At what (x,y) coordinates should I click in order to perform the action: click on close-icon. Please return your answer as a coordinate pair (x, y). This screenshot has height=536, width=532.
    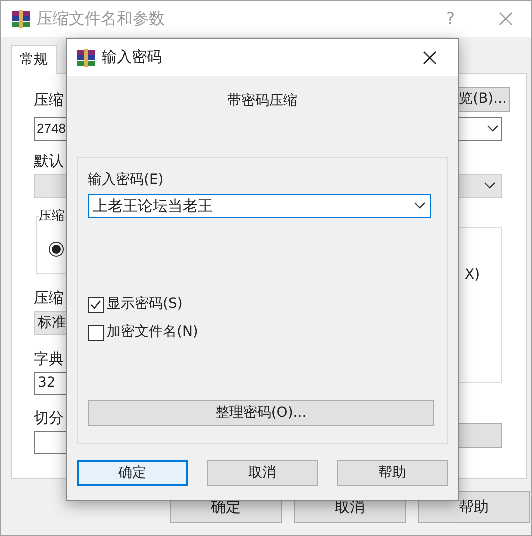
    Looking at the image, I should click on (430, 57).